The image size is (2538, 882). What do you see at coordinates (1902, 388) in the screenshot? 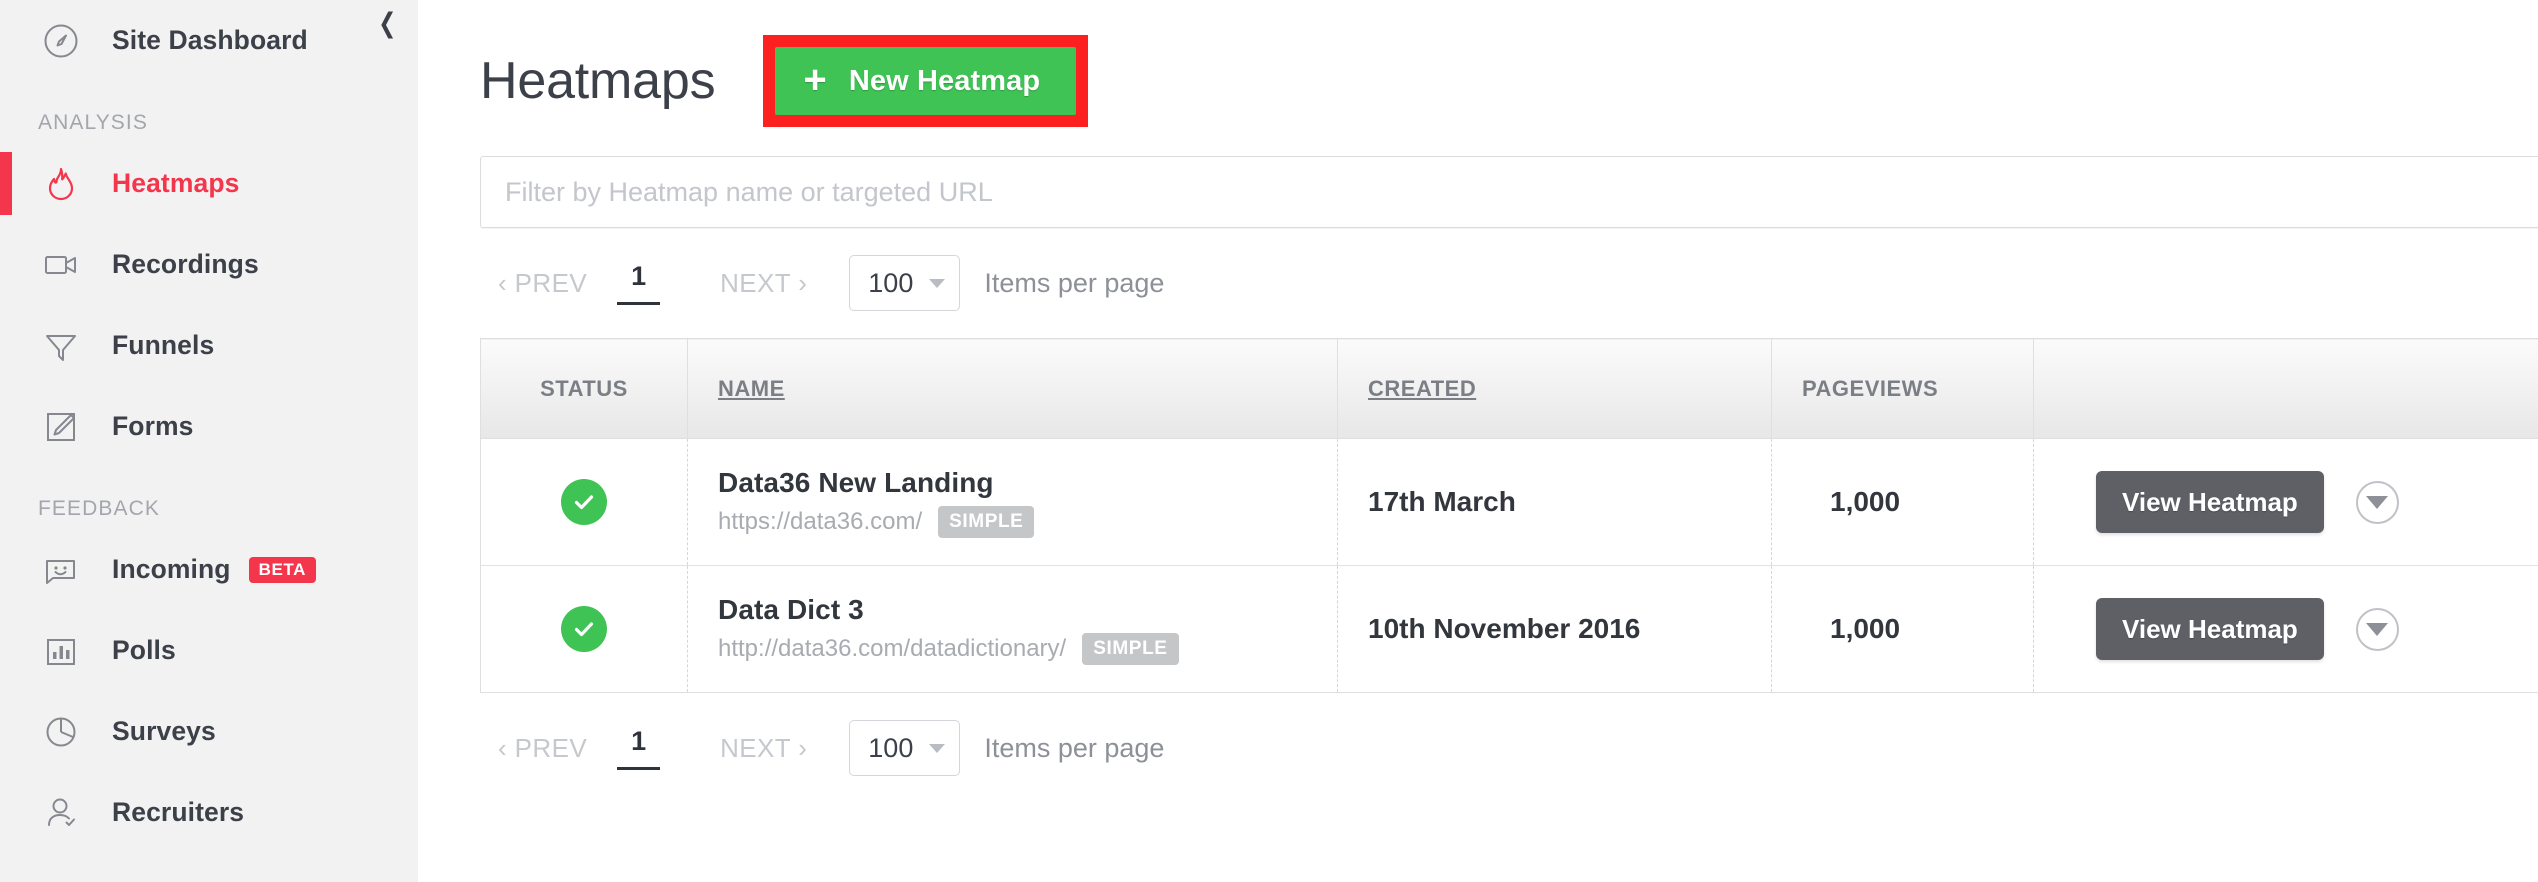
I see `column-header-pageviews: PAGEVIEWS` at bounding box center [1902, 388].